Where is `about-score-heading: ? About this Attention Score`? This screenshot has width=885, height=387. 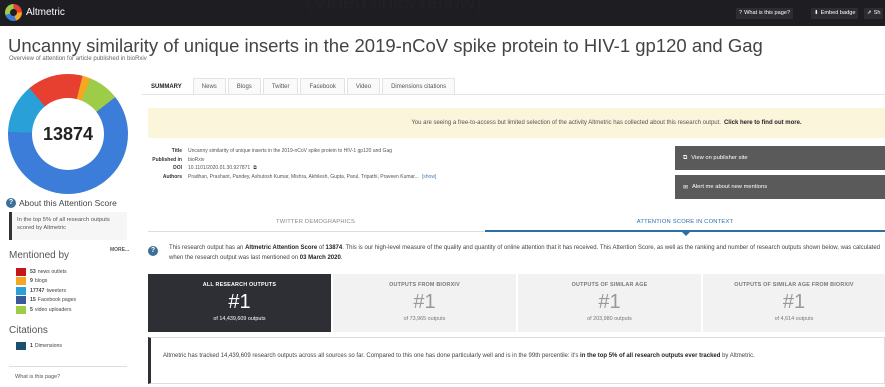 about-score-heading: ? About this Attention Score is located at coordinates (61, 203).